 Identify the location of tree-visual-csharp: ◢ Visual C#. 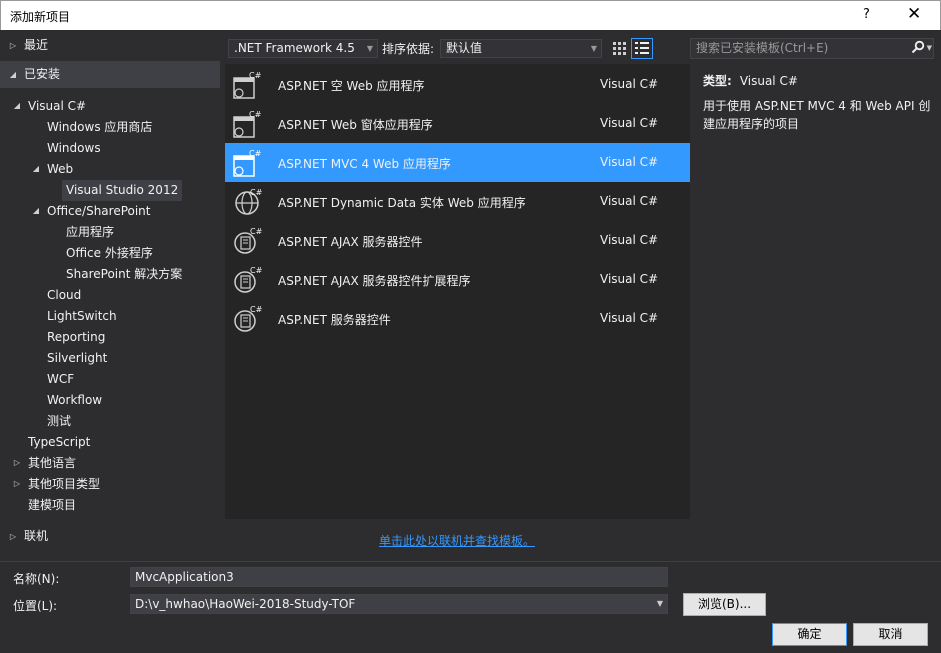
(110, 106).